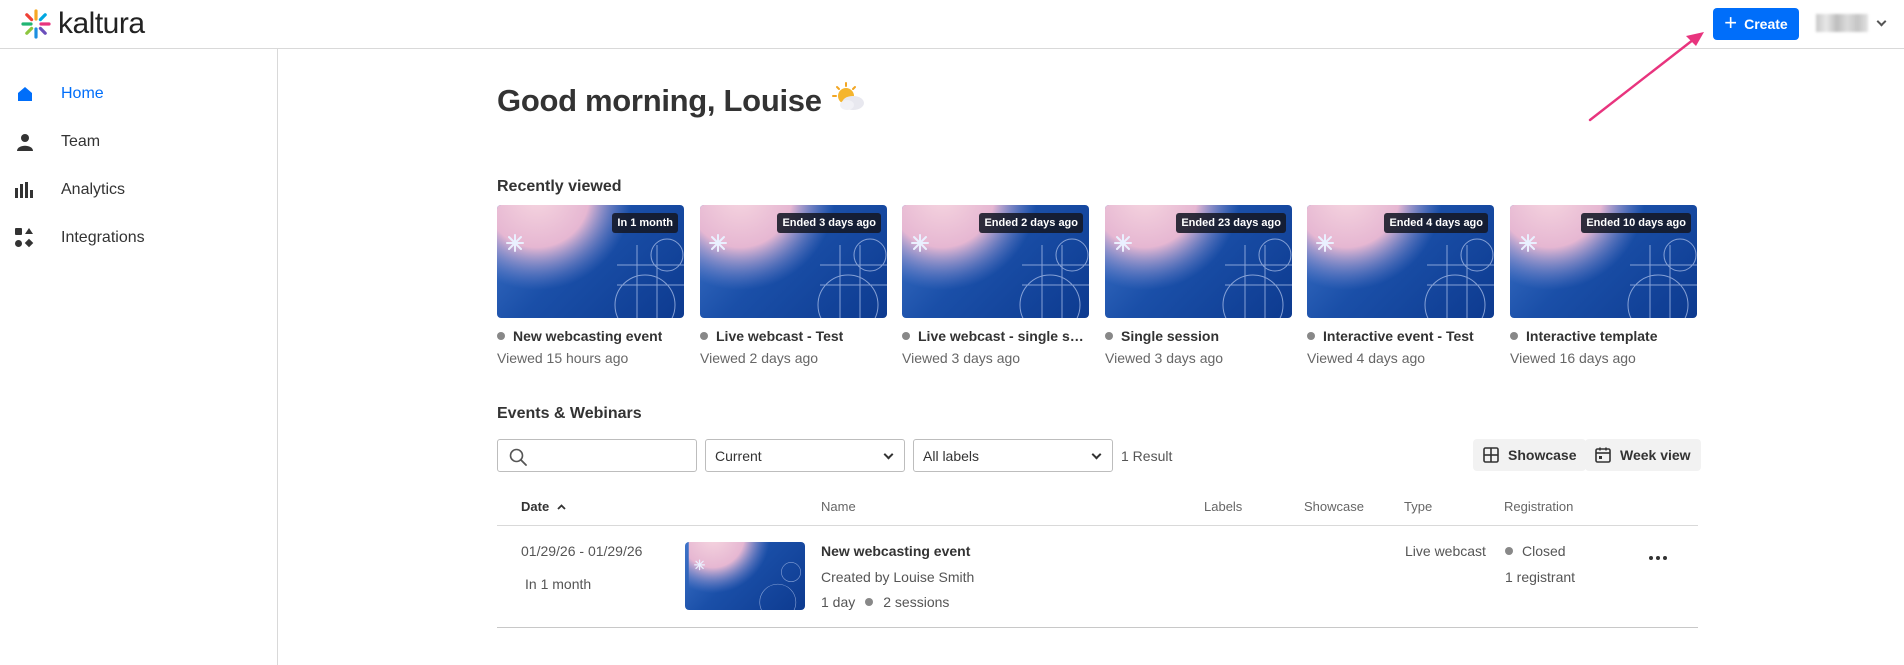 Image resolution: width=1904 pixels, height=665 pixels. Describe the element at coordinates (1147, 456) in the screenshot. I see `result-count: 1 Result` at that location.